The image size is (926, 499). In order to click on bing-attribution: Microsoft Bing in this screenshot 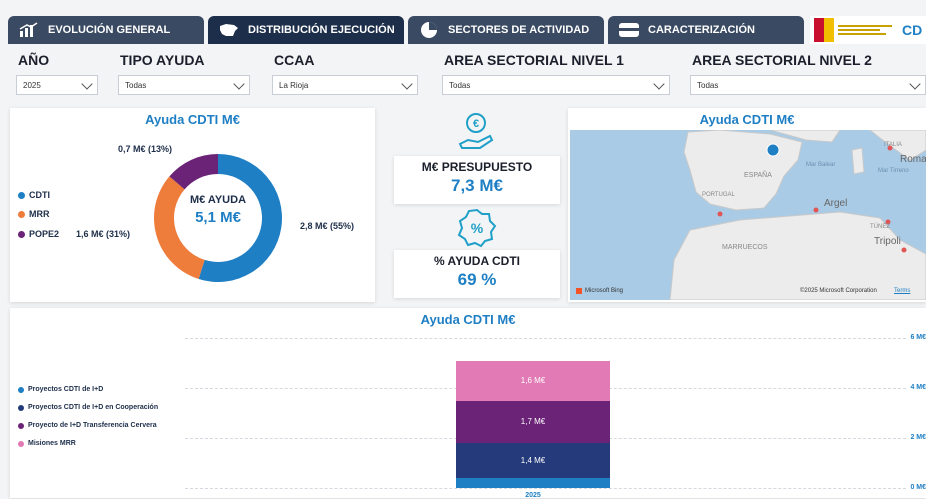, I will do `click(599, 291)`.